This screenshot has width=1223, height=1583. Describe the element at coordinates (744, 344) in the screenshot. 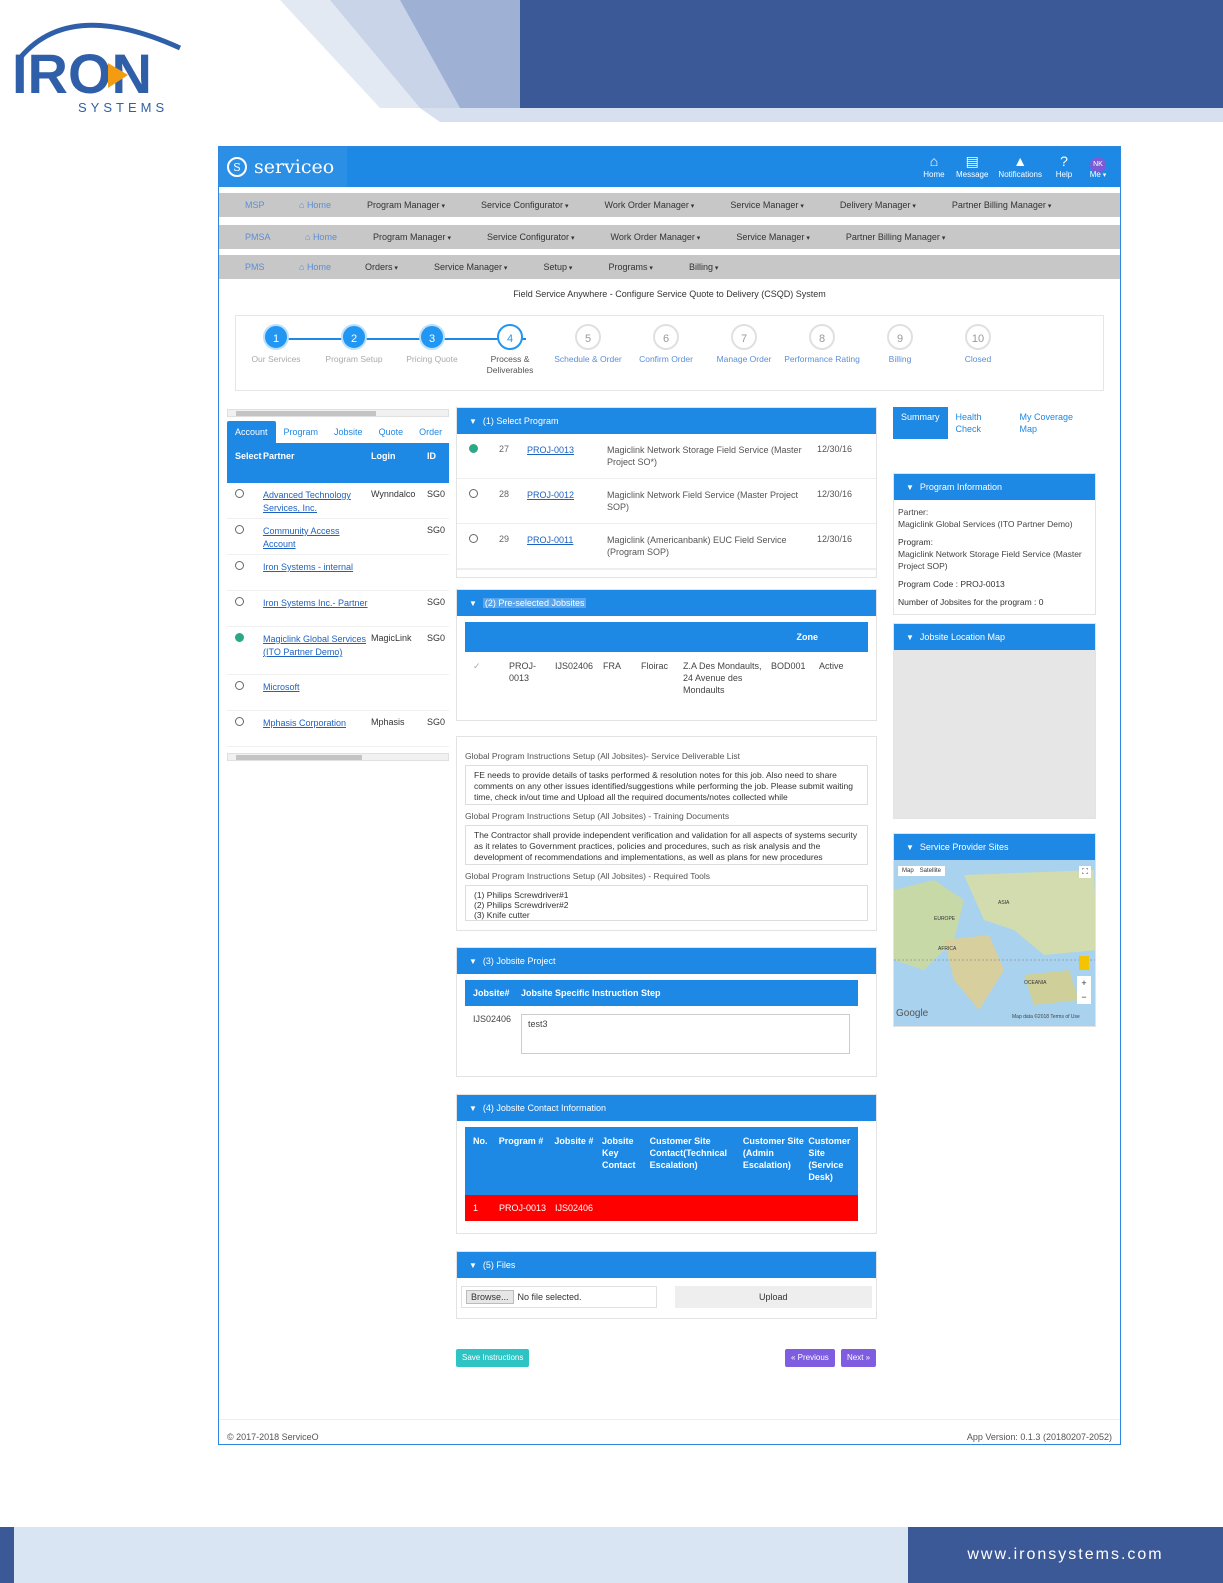

I see `step-7: 7 Manage Order` at that location.